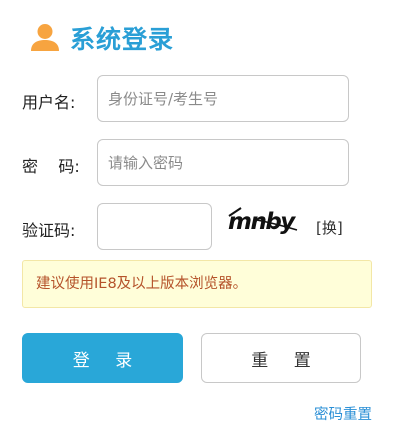  I want to click on password-input, so click(223, 162).